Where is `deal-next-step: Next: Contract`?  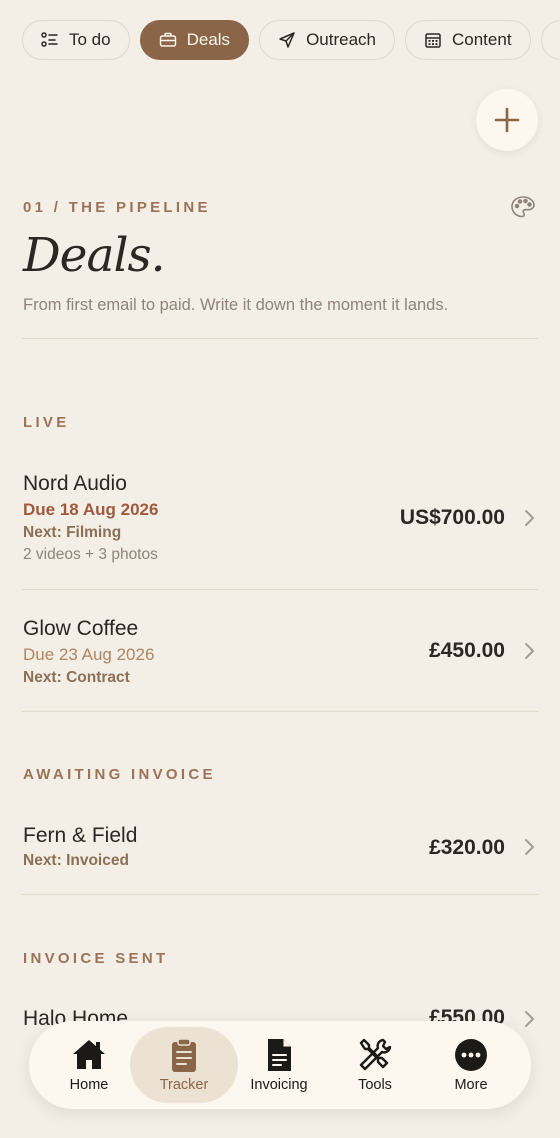
deal-next-step: Next: Contract is located at coordinates (76, 677).